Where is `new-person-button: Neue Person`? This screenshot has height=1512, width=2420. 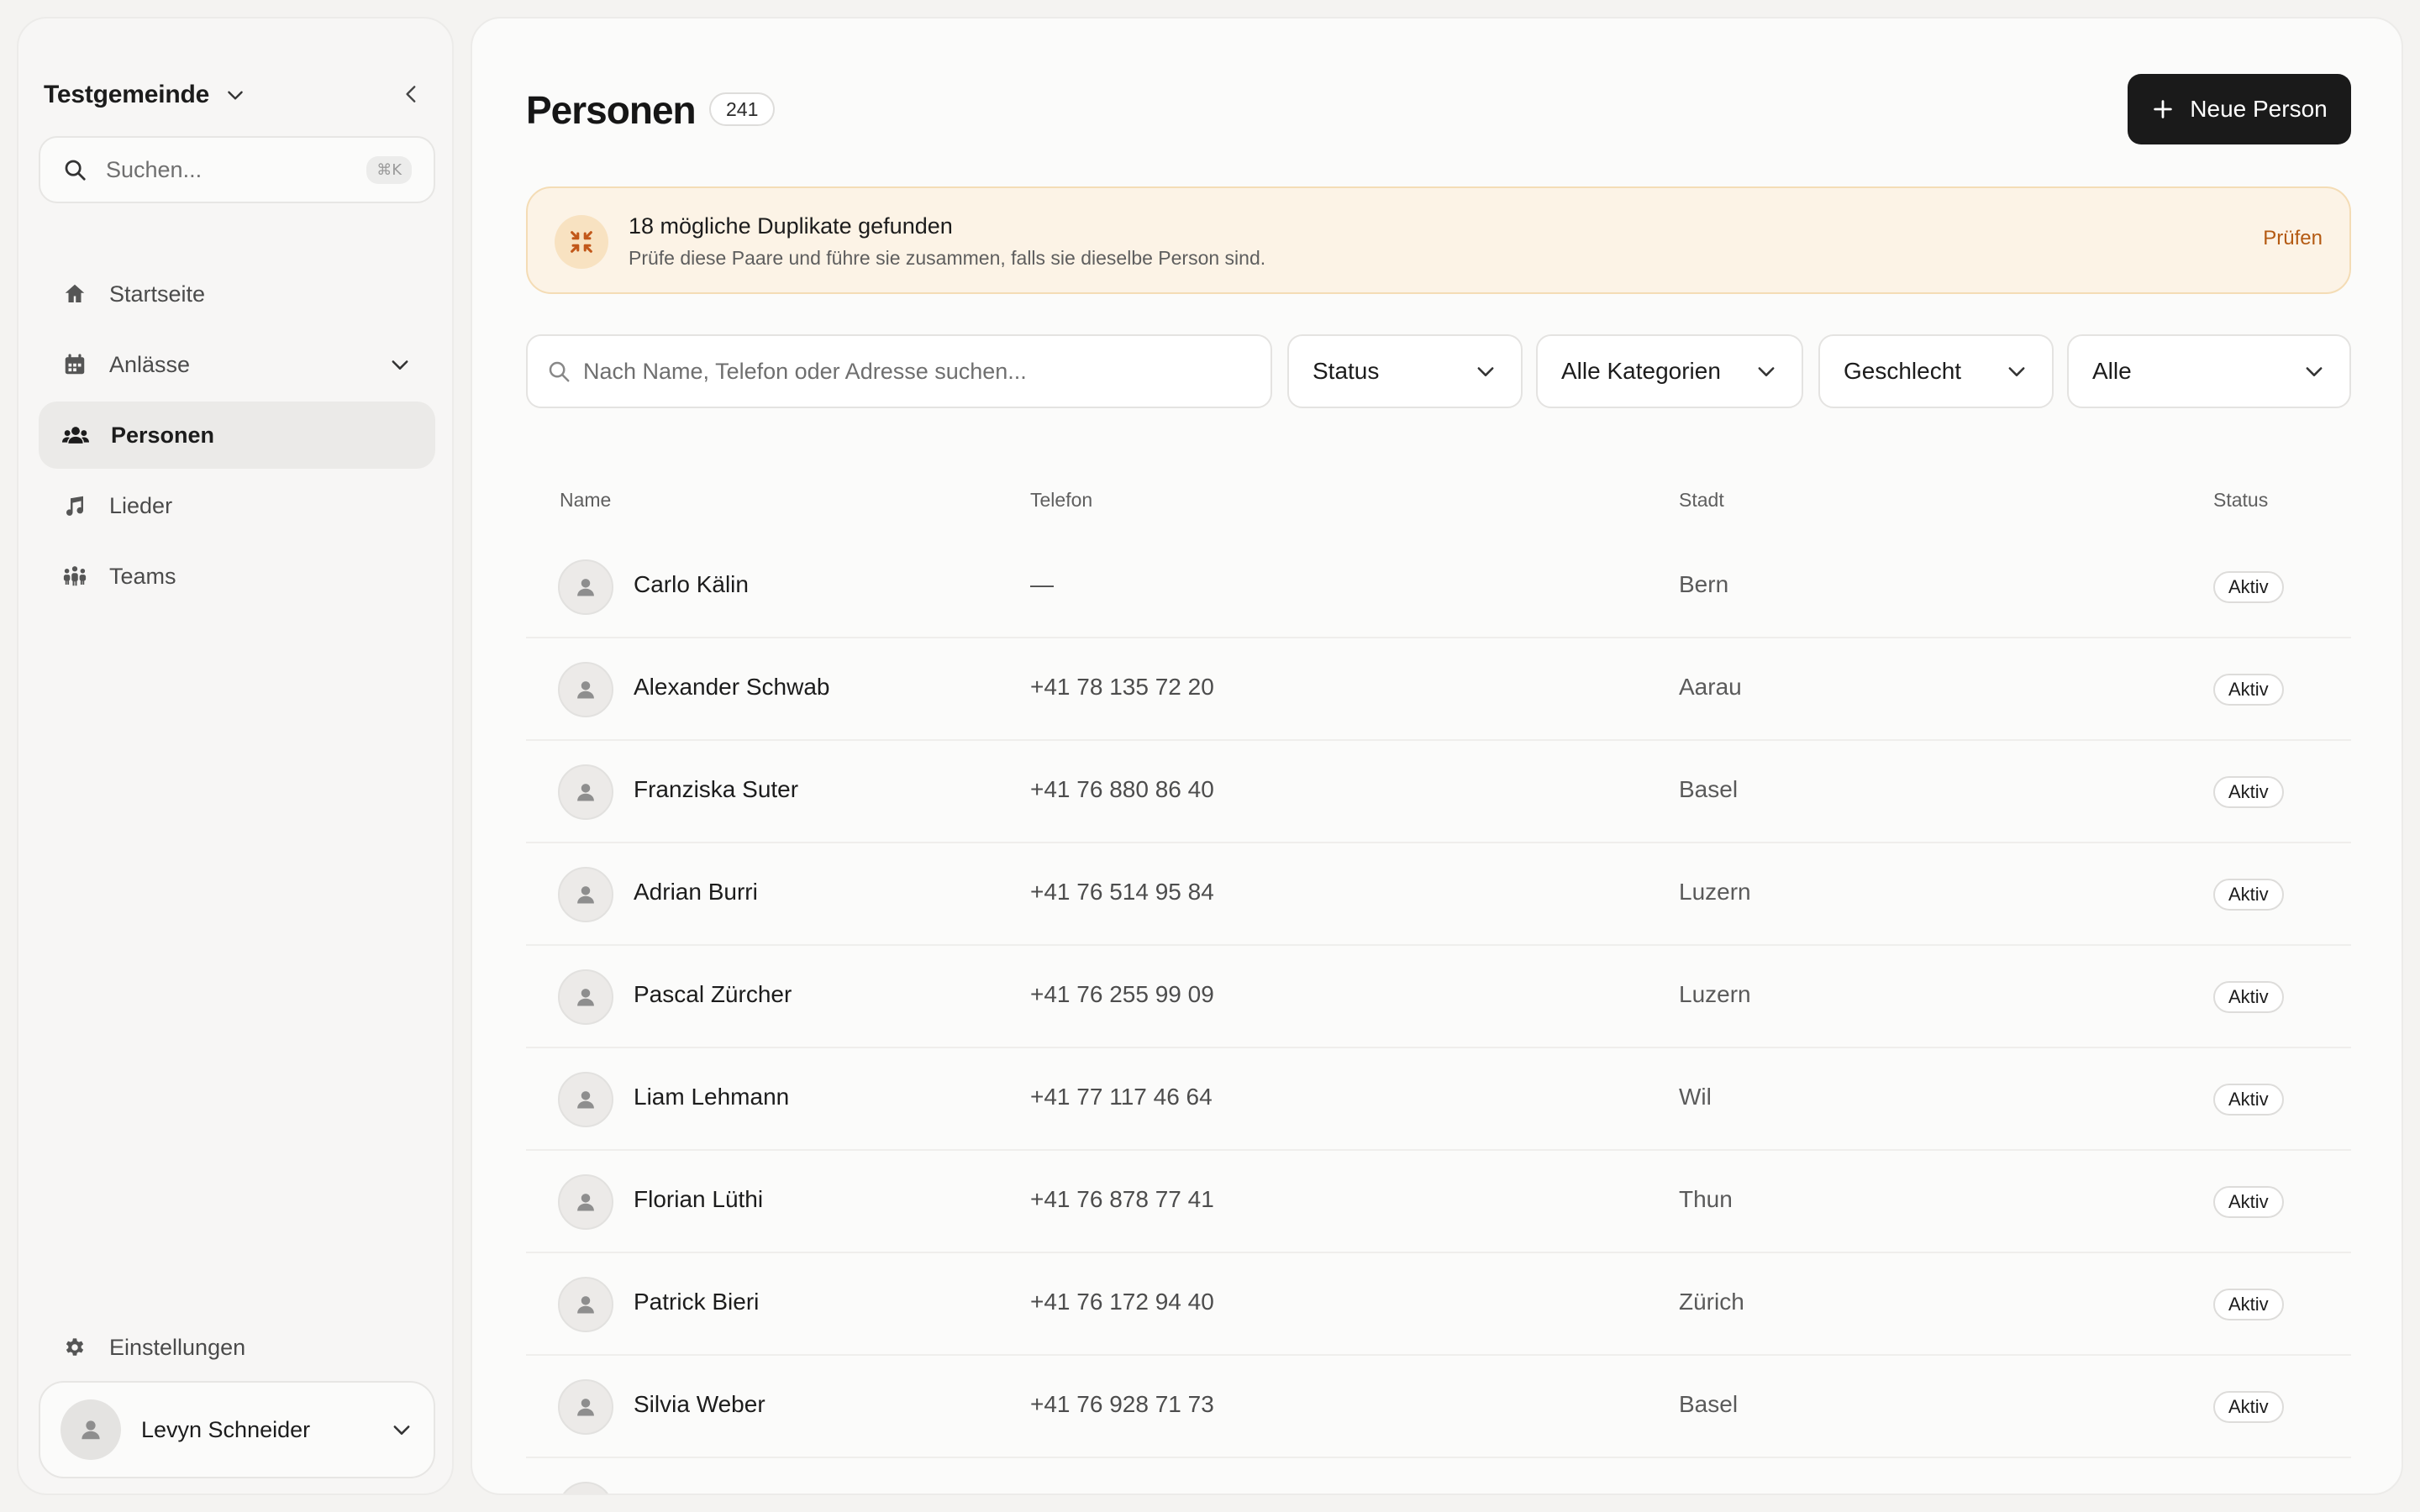
new-person-button: Neue Person is located at coordinates (2239, 109).